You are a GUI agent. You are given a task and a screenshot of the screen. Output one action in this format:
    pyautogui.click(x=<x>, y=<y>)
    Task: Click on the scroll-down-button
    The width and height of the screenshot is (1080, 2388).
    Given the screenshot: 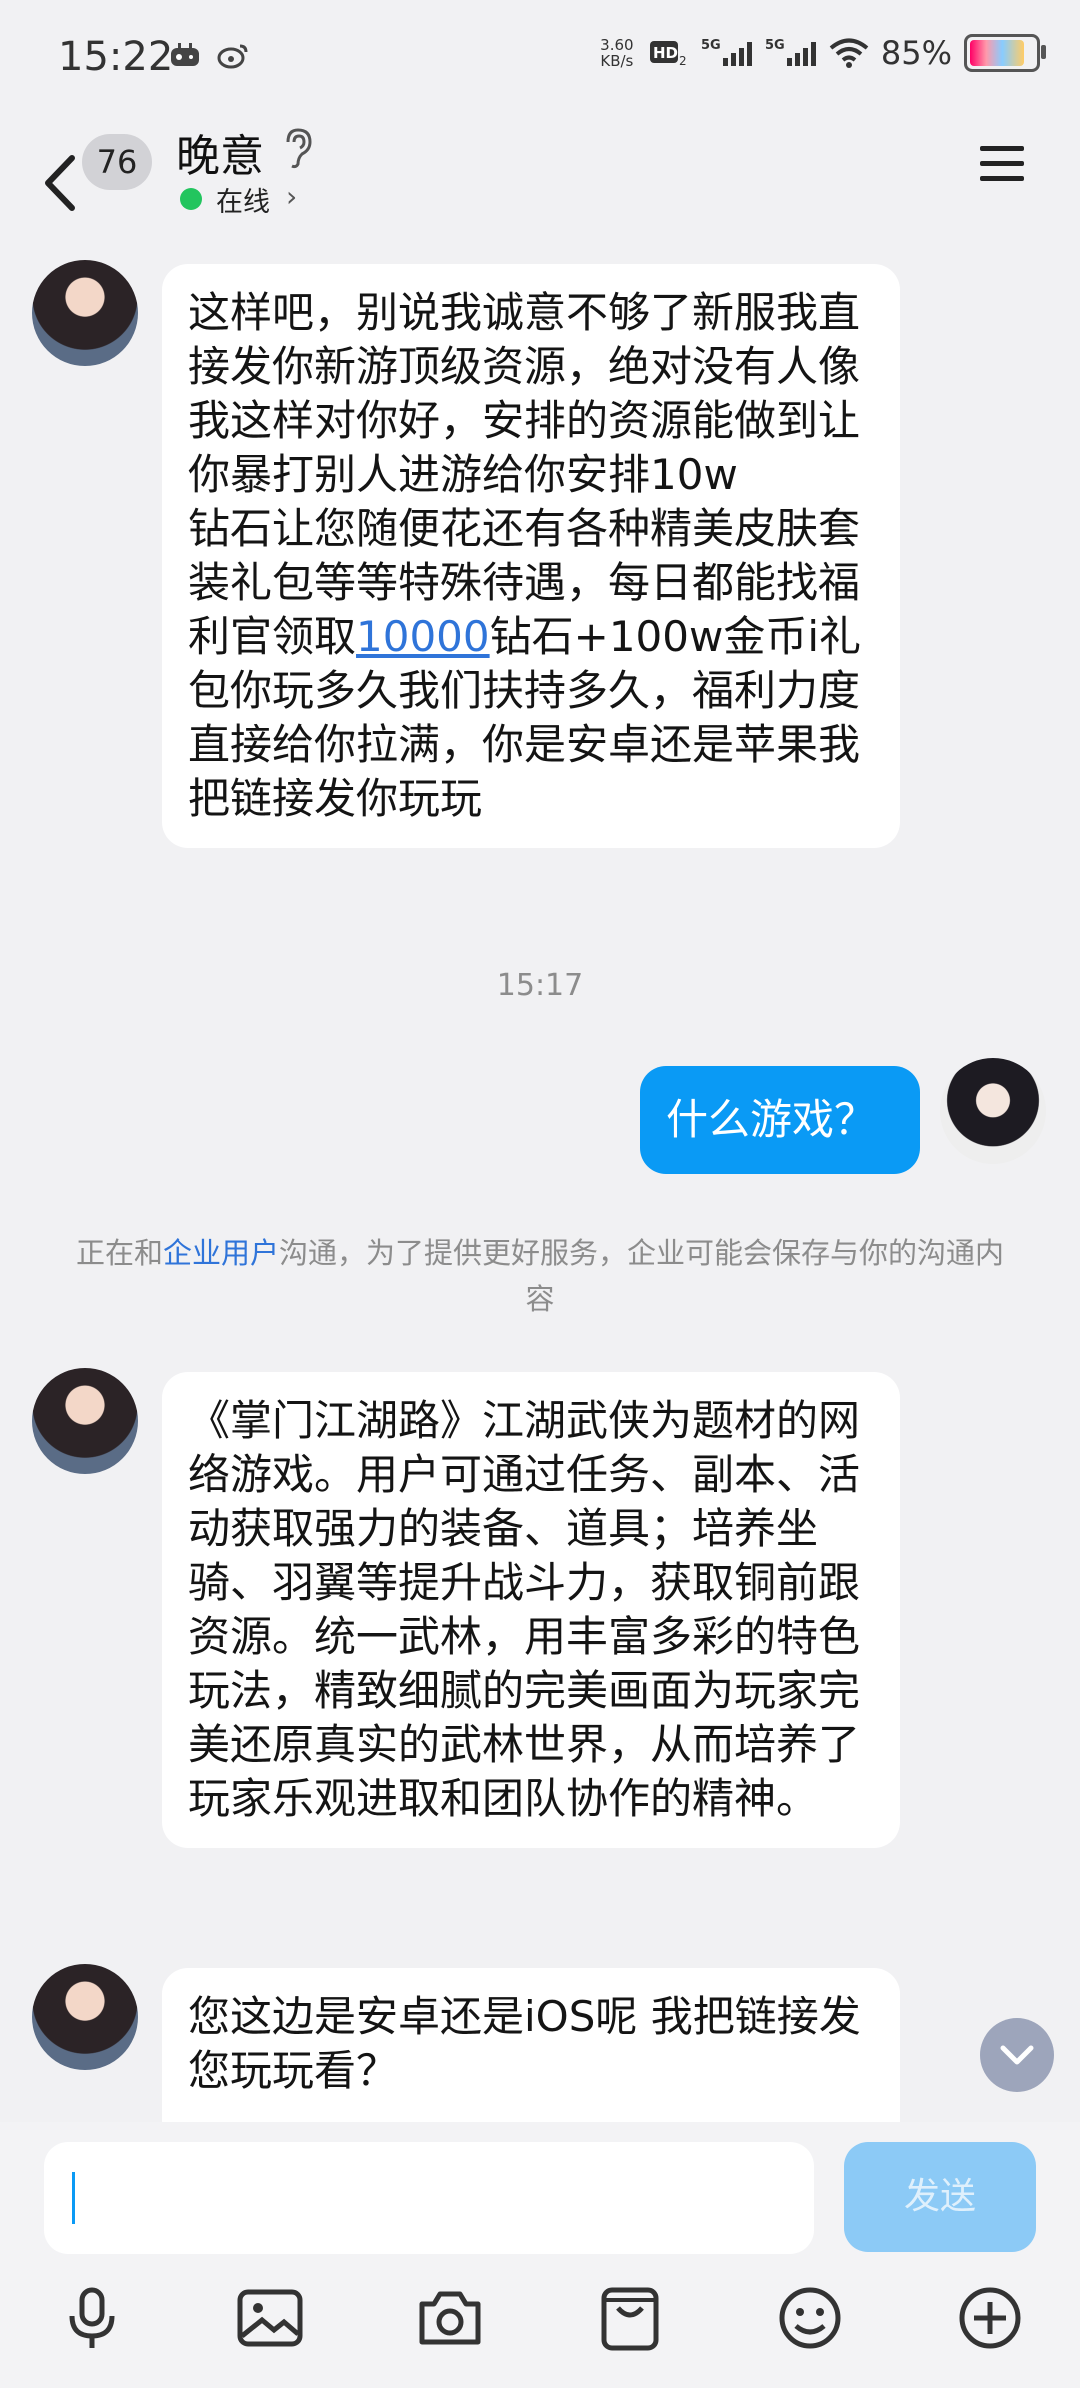 What is the action you would take?
    pyautogui.click(x=1017, y=2055)
    